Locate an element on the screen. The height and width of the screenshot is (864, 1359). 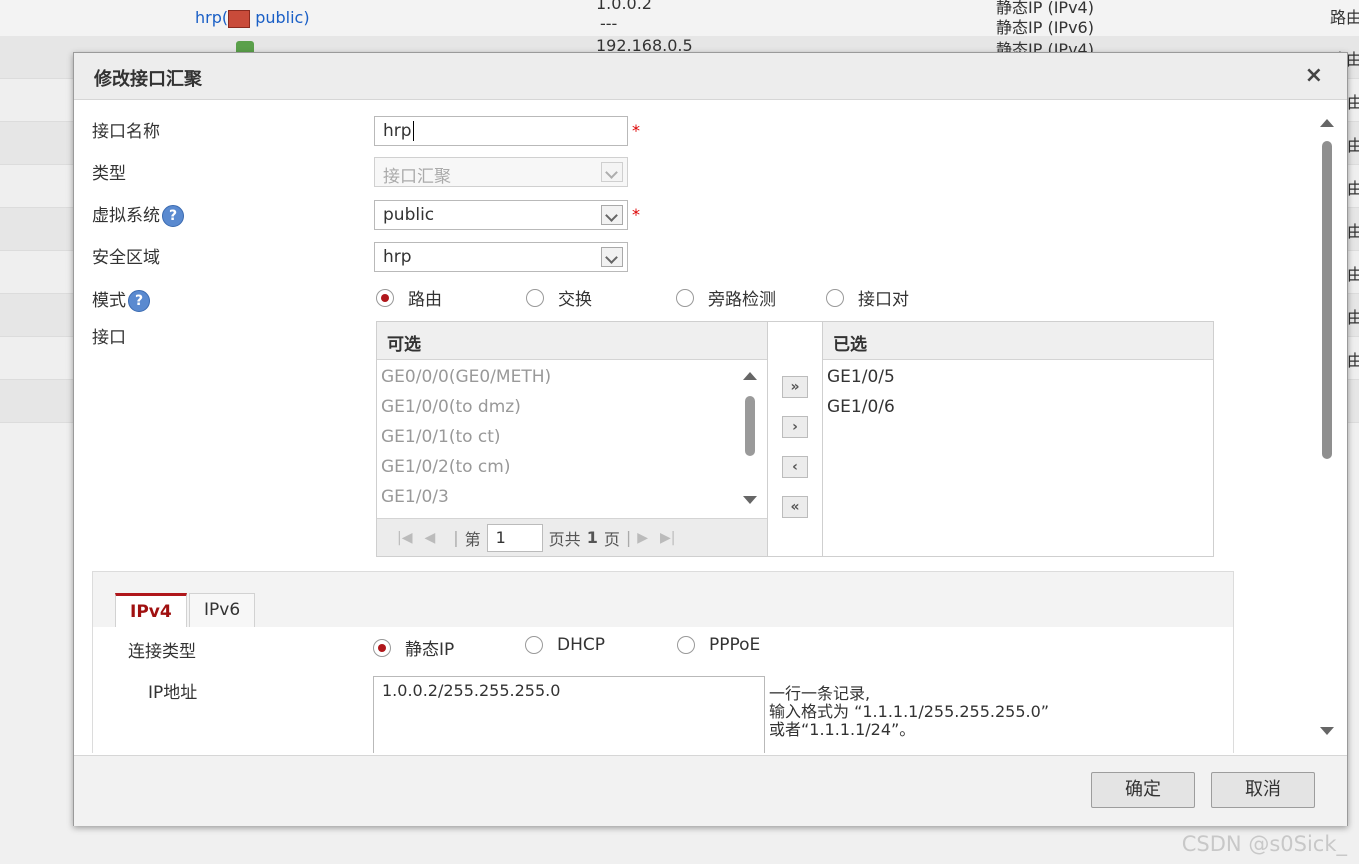
interface-name-input: hrp is located at coordinates (501, 131).